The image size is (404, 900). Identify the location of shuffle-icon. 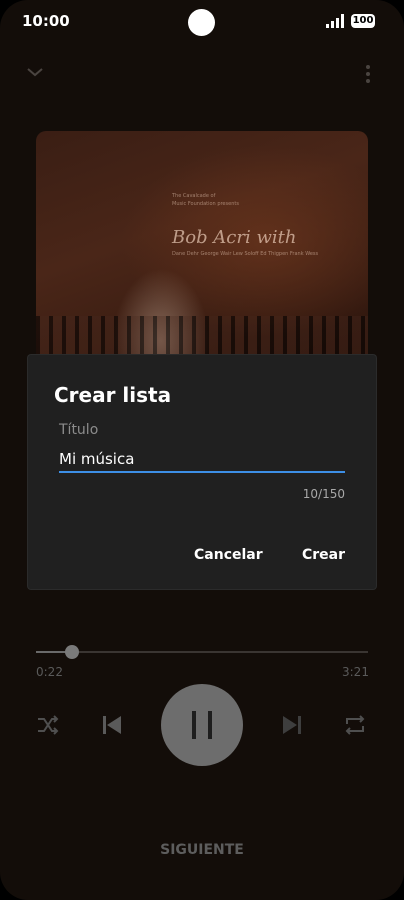
(48, 725).